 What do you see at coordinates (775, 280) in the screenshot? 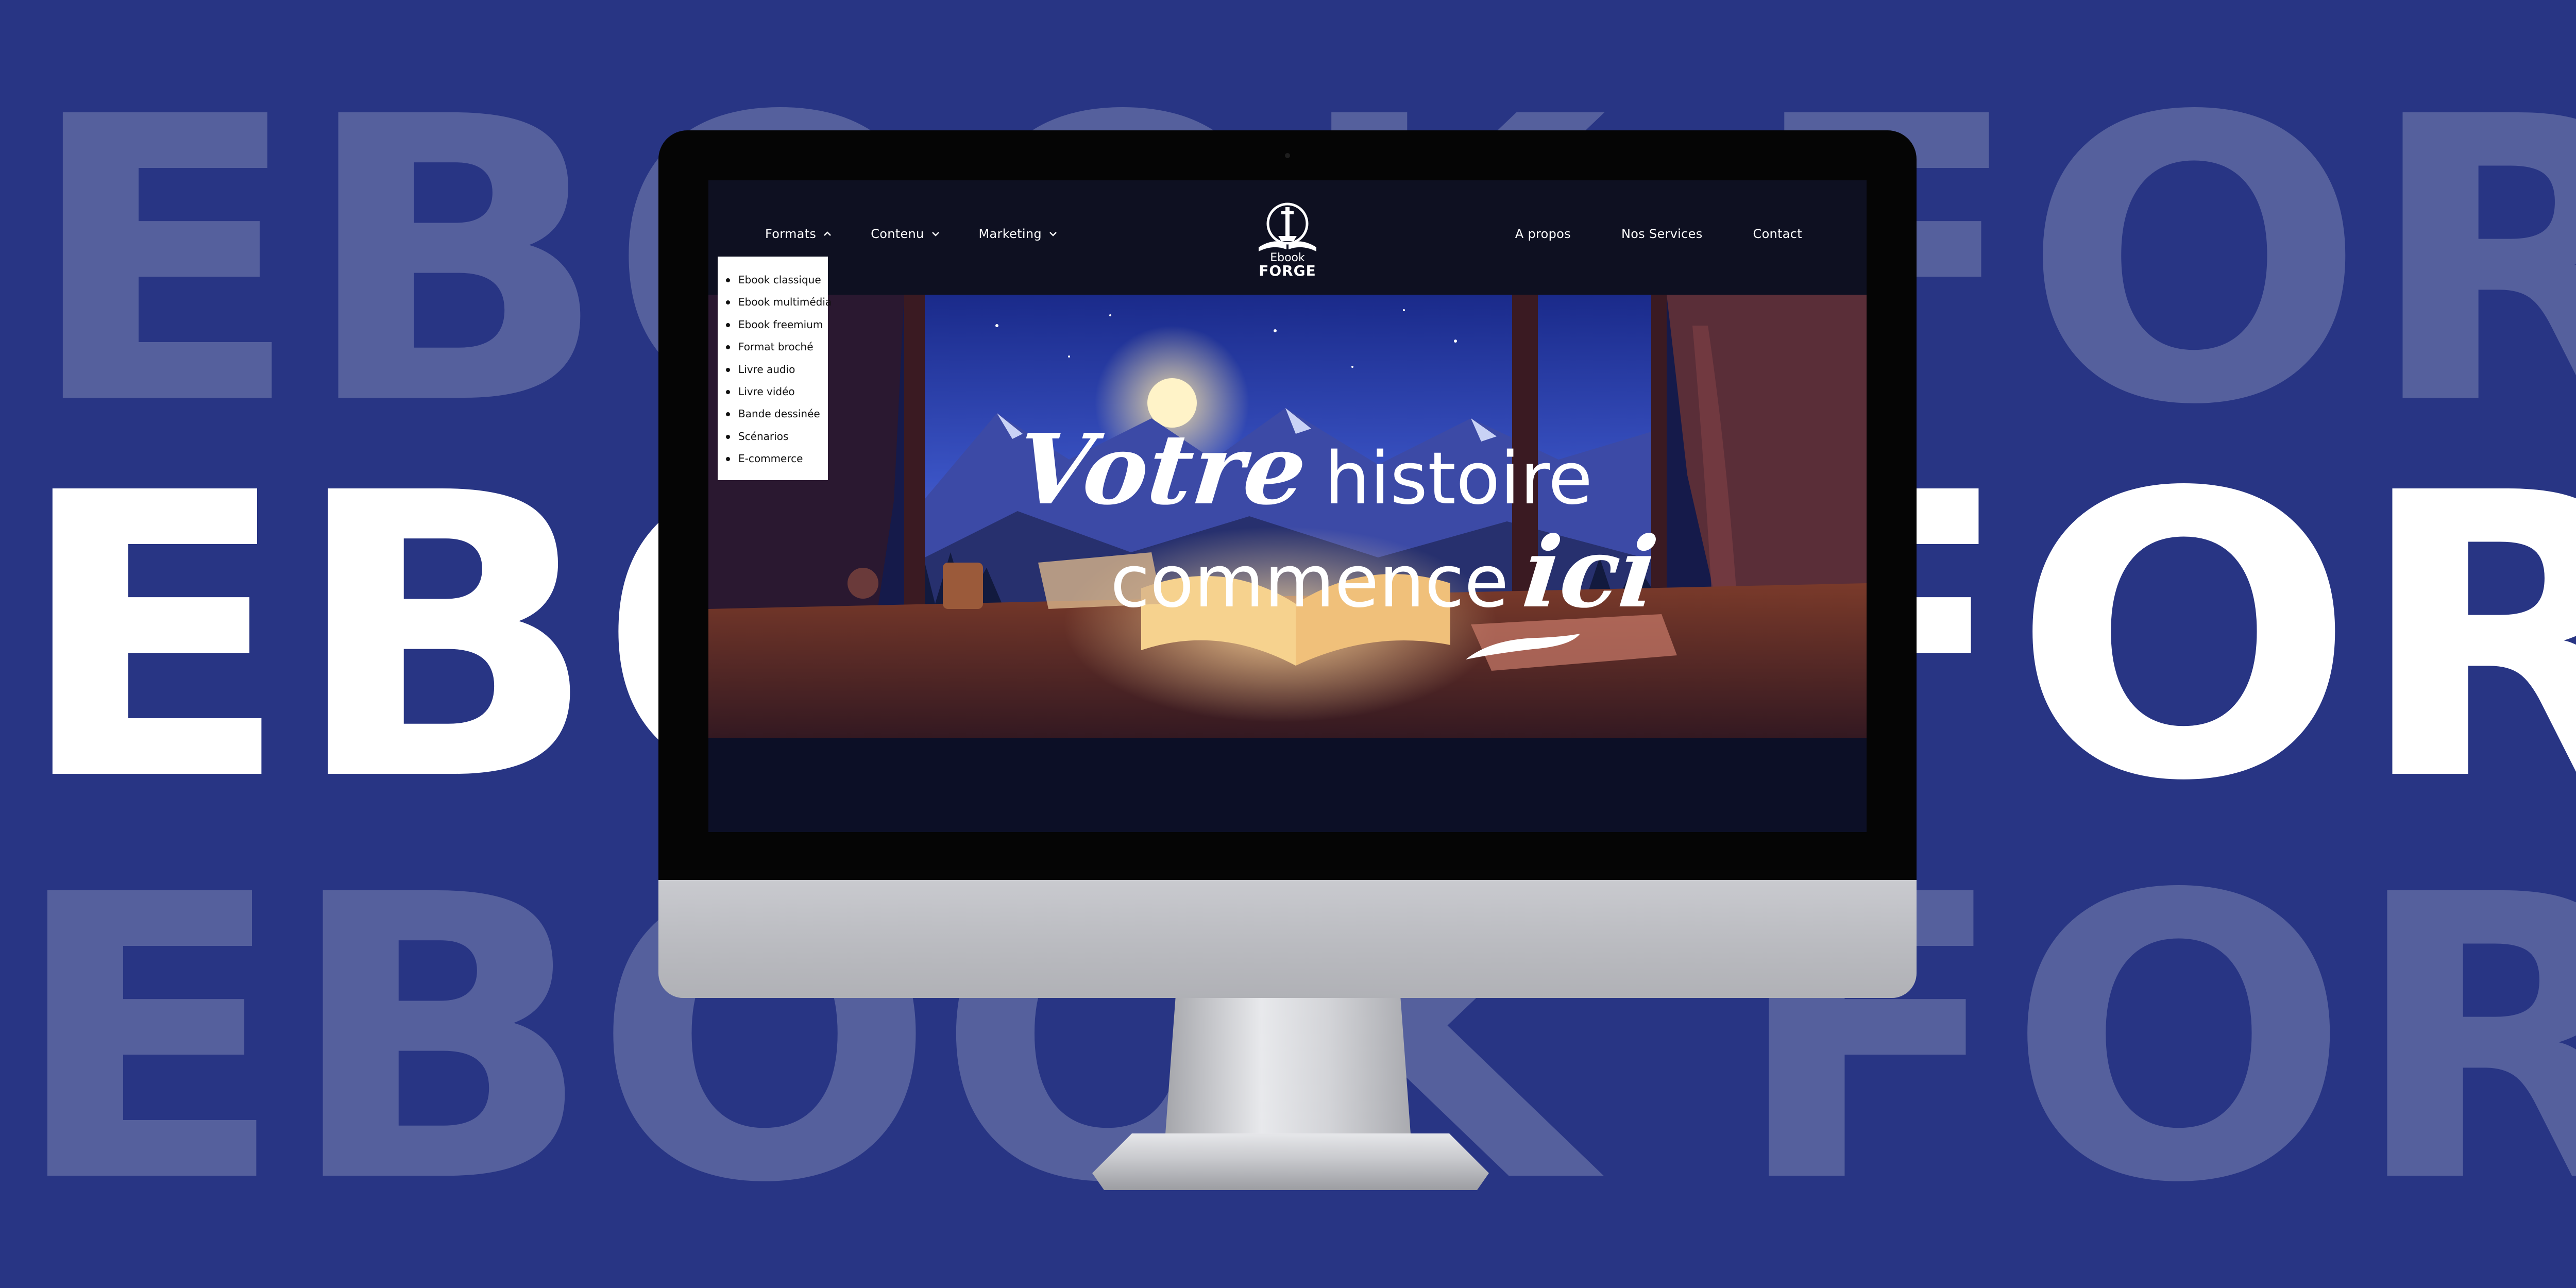
I see `dropdown-item-ebook-classique: Ebook classique` at bounding box center [775, 280].